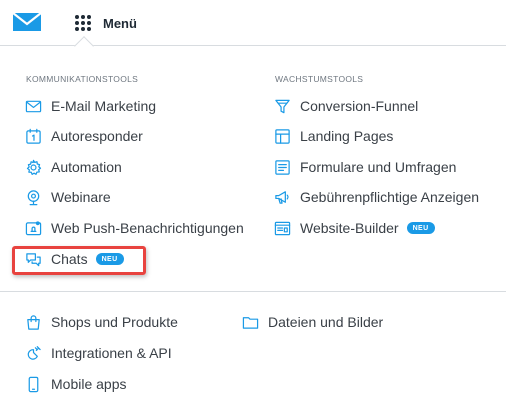 The height and width of the screenshot is (414, 506). What do you see at coordinates (282, 106) in the screenshot?
I see `funnel-icon` at bounding box center [282, 106].